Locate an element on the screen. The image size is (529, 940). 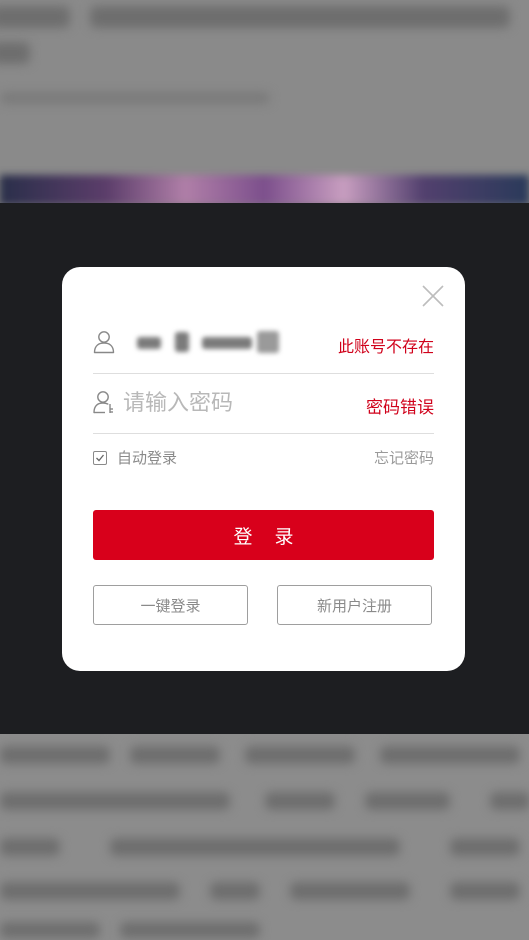
auto-login-checkbox: 自动登录 is located at coordinates (135, 457).